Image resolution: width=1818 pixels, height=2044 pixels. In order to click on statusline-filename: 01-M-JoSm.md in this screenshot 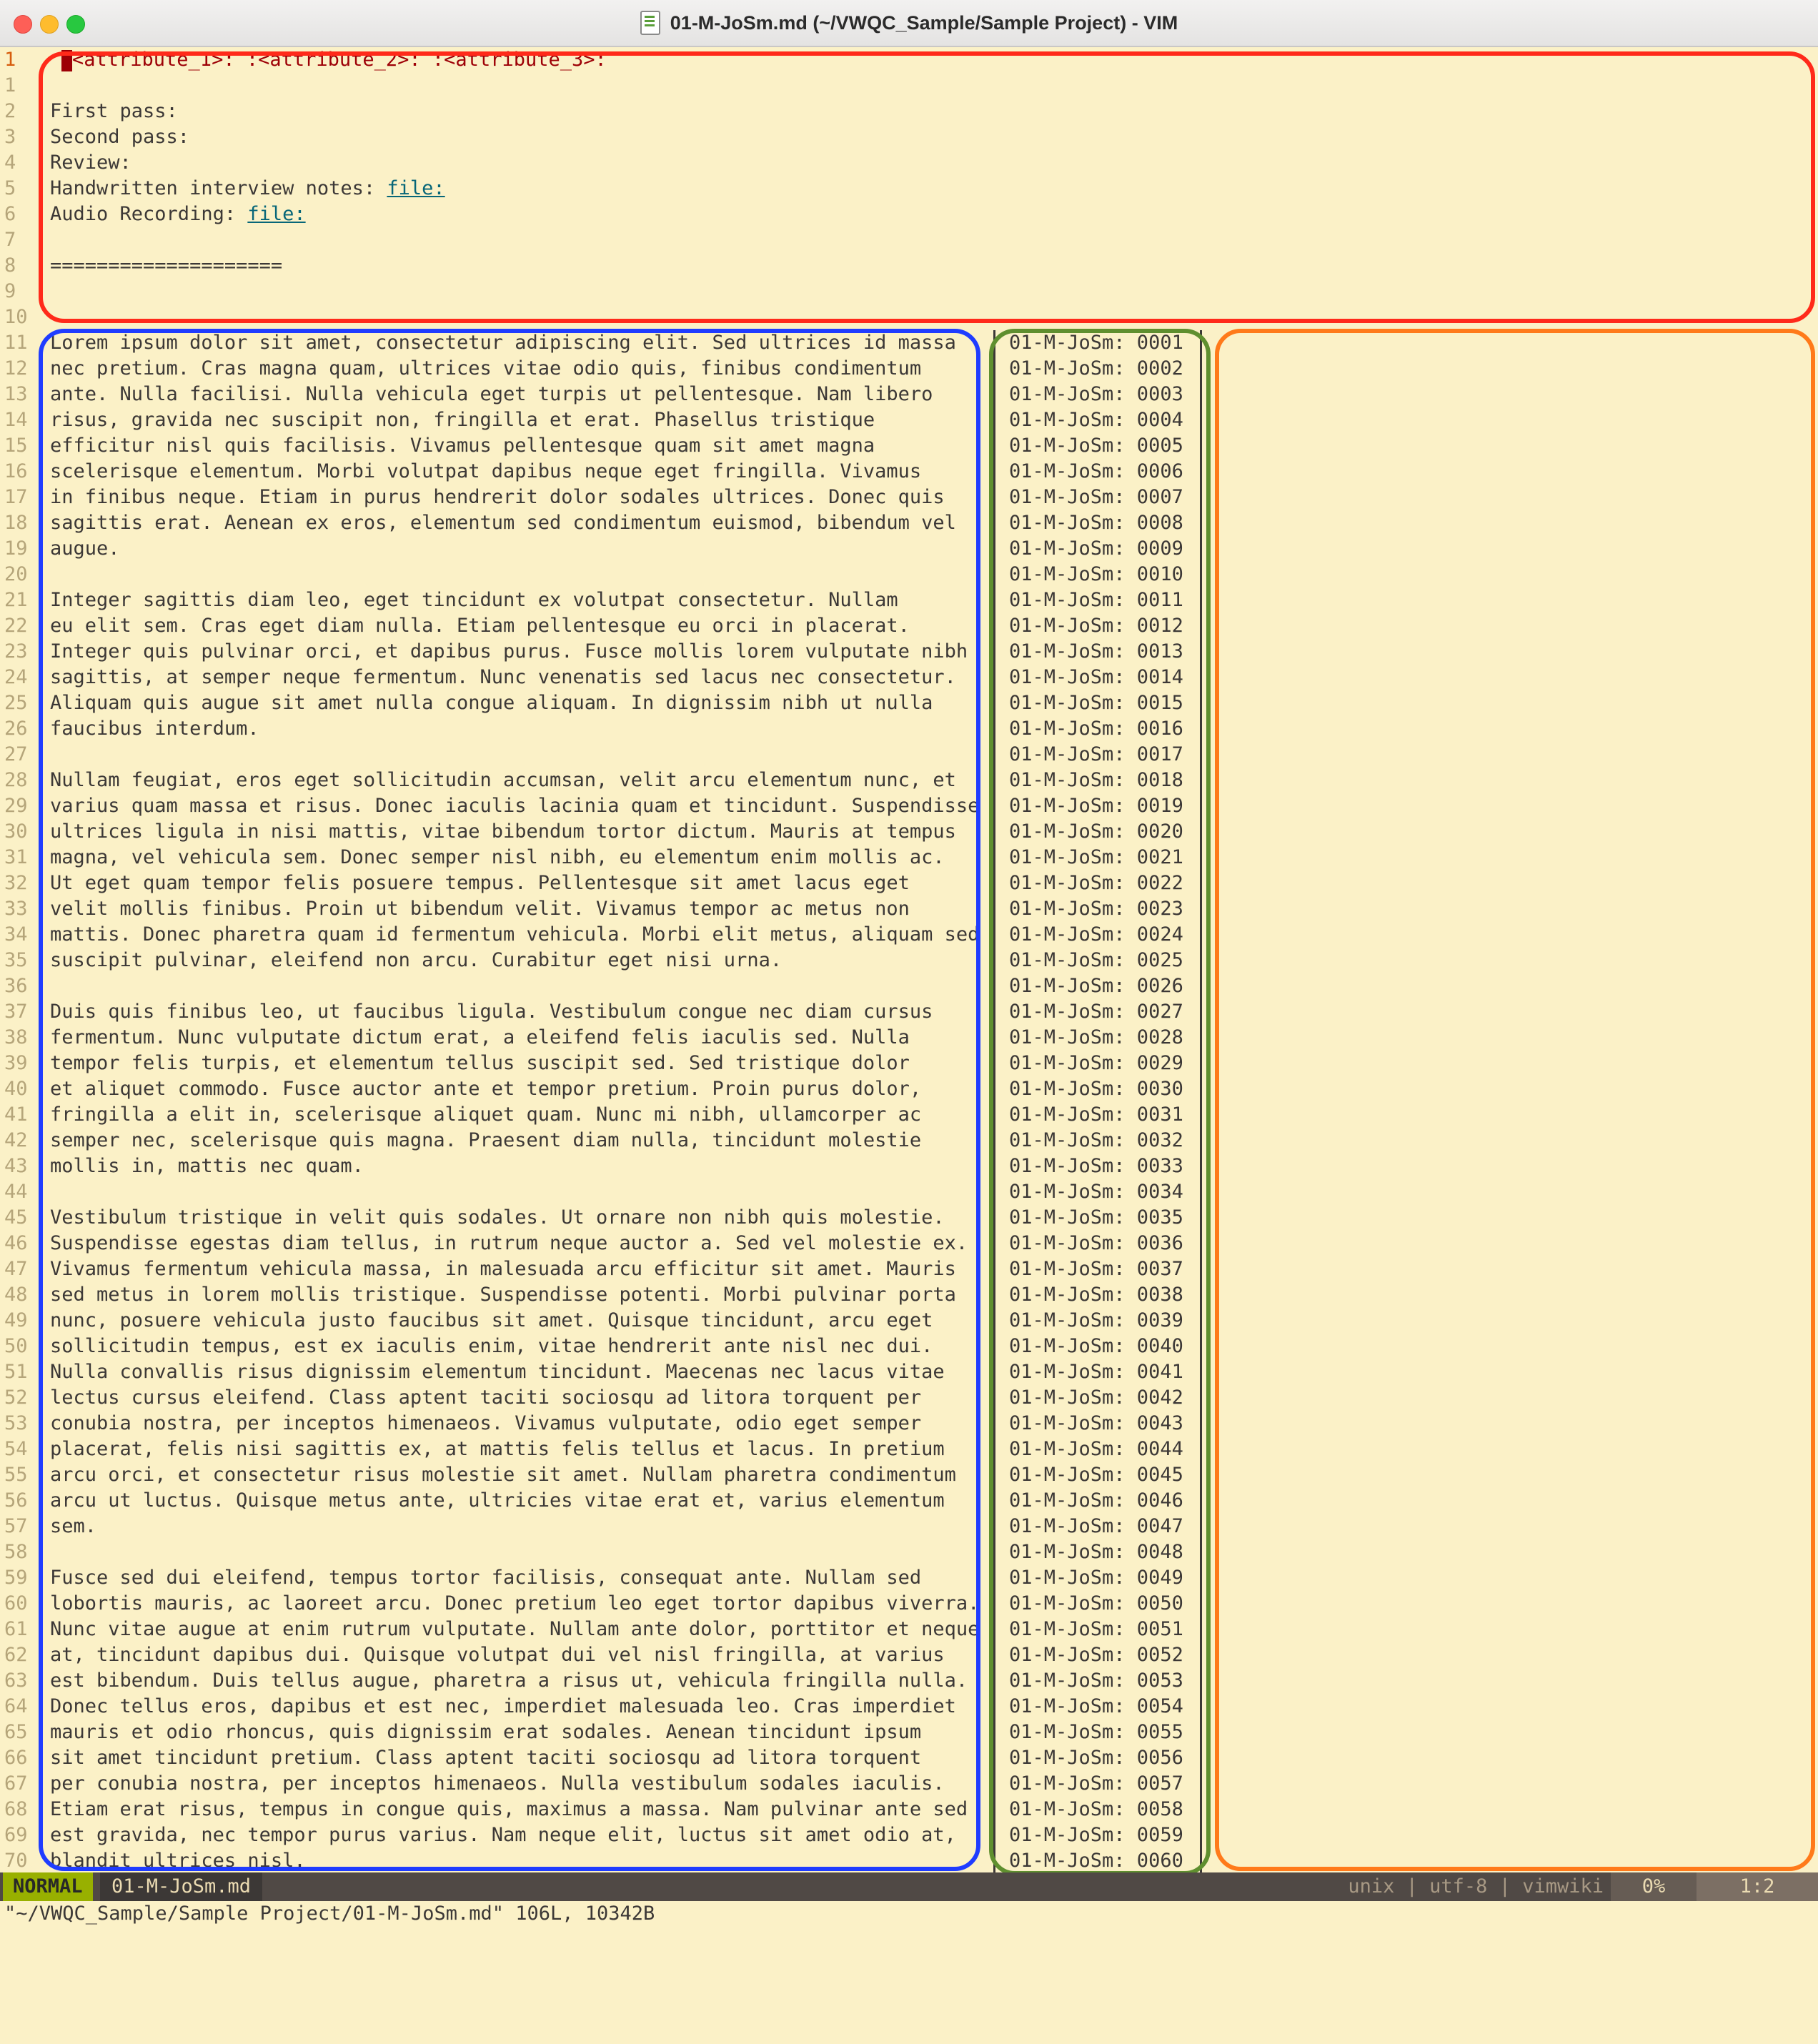, I will do `click(182, 1886)`.